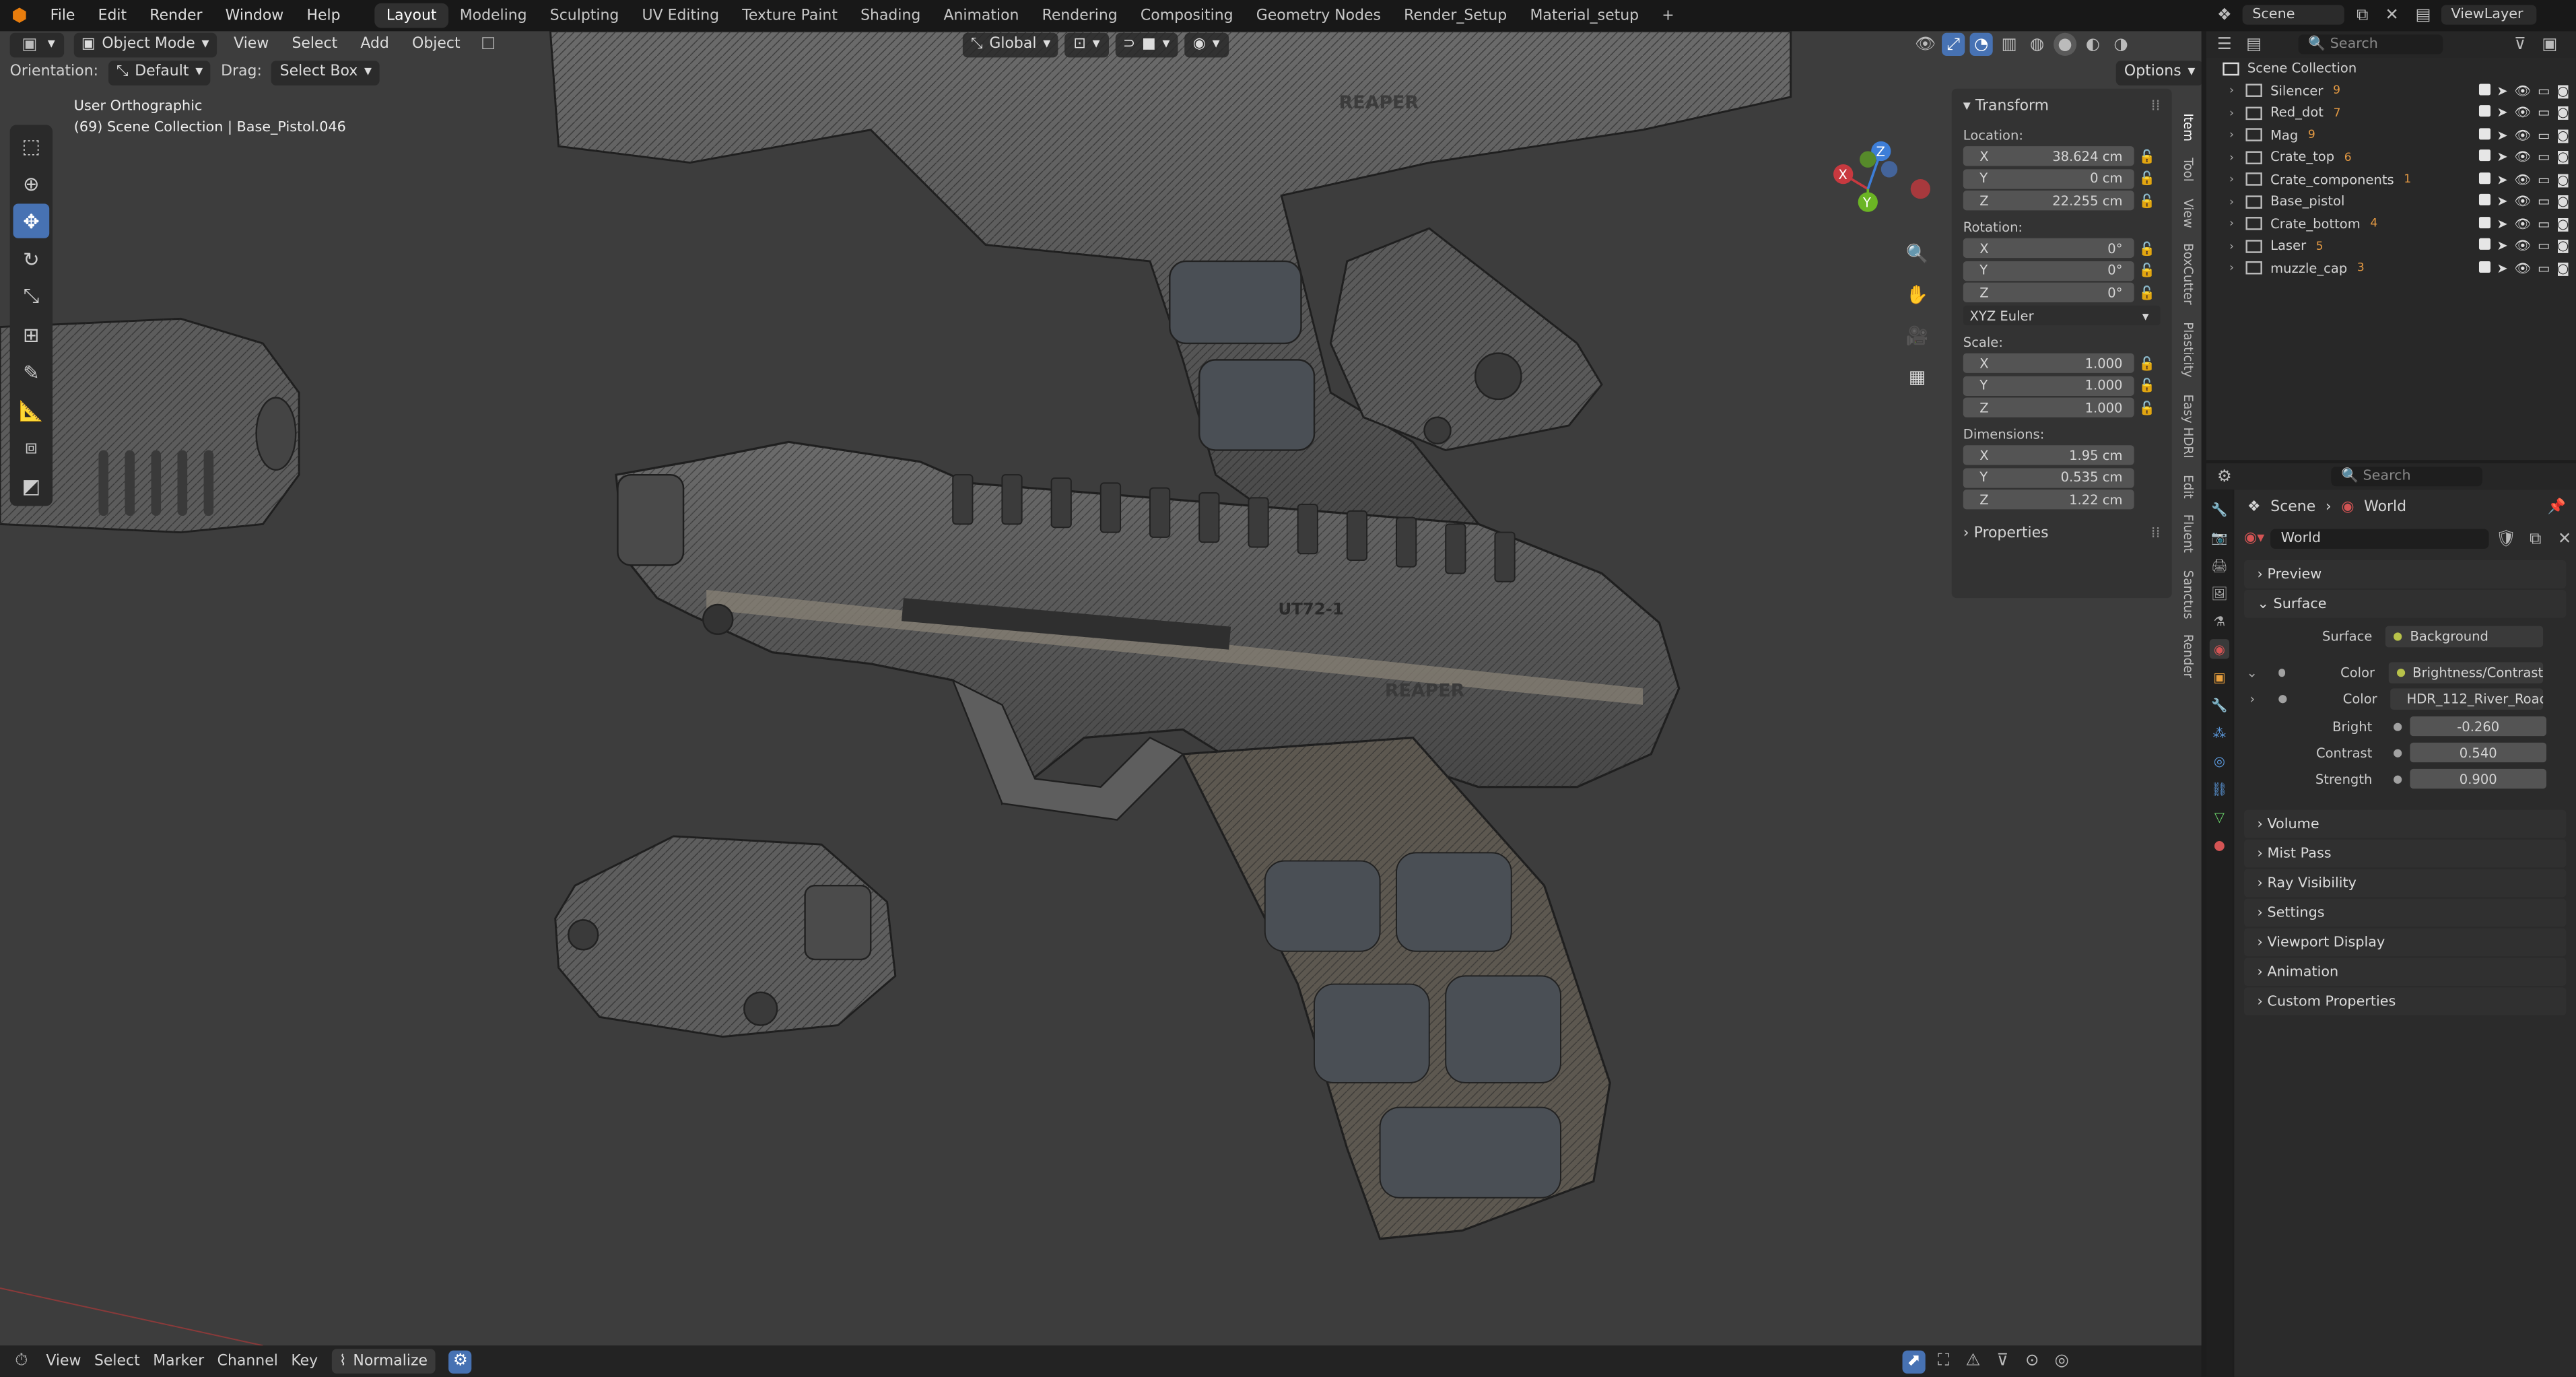 Image resolution: width=2576 pixels, height=1377 pixels. Describe the element at coordinates (1918, 335) in the screenshot. I see `camera-view-icon: 🎥` at that location.